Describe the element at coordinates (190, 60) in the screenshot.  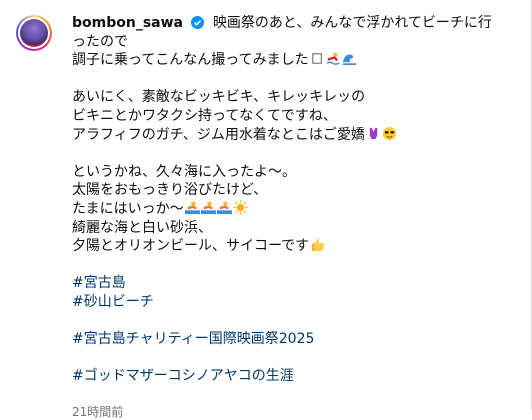
I see `caption-text: 調子に乗ってこんなん撮ってみました` at that location.